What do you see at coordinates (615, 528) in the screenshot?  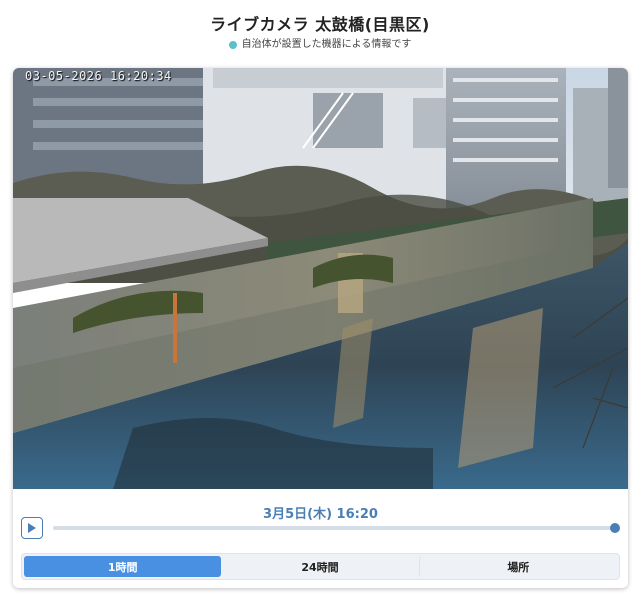 I see `timeline-handle` at bounding box center [615, 528].